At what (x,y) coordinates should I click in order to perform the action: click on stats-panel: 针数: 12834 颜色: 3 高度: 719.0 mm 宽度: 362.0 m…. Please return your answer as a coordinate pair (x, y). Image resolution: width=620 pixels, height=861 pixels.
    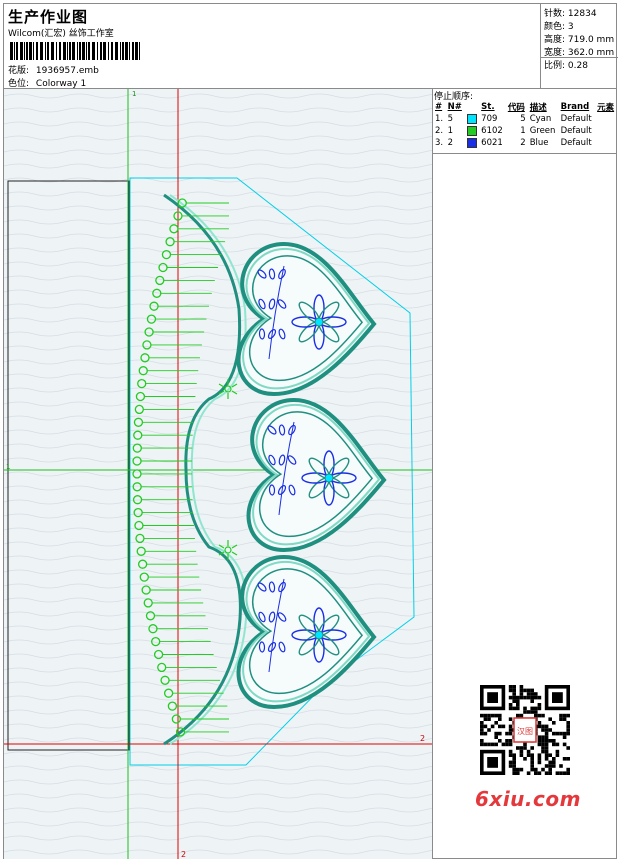
    Looking at the image, I should click on (579, 46).